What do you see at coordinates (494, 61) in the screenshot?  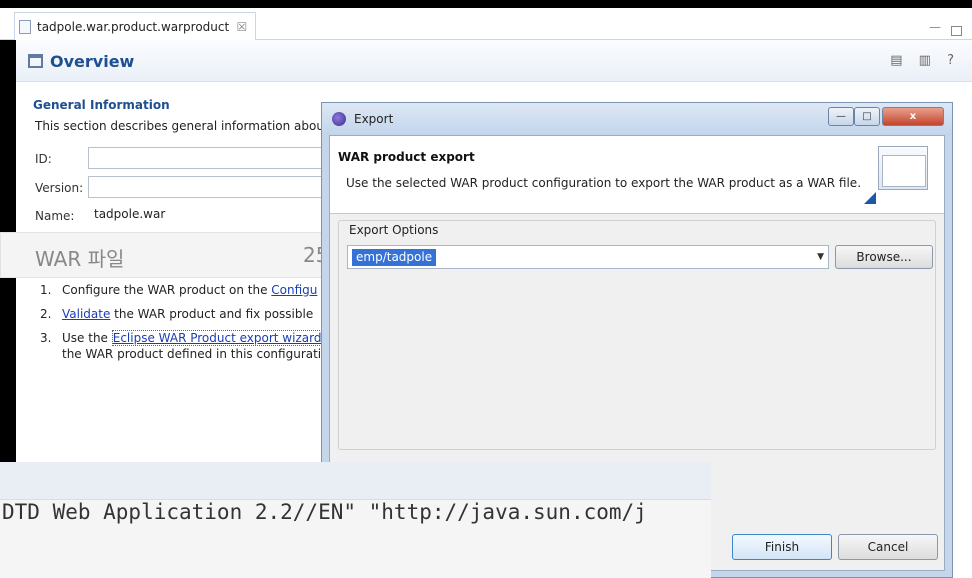 I see `form-header: Overview ▤ ▥ ?` at bounding box center [494, 61].